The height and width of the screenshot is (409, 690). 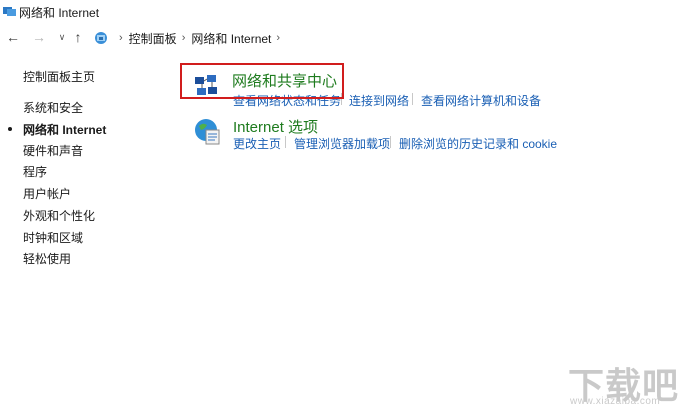 What do you see at coordinates (53, 237) in the screenshot?
I see `sidebar-item-clock-region: 时钟和区域` at bounding box center [53, 237].